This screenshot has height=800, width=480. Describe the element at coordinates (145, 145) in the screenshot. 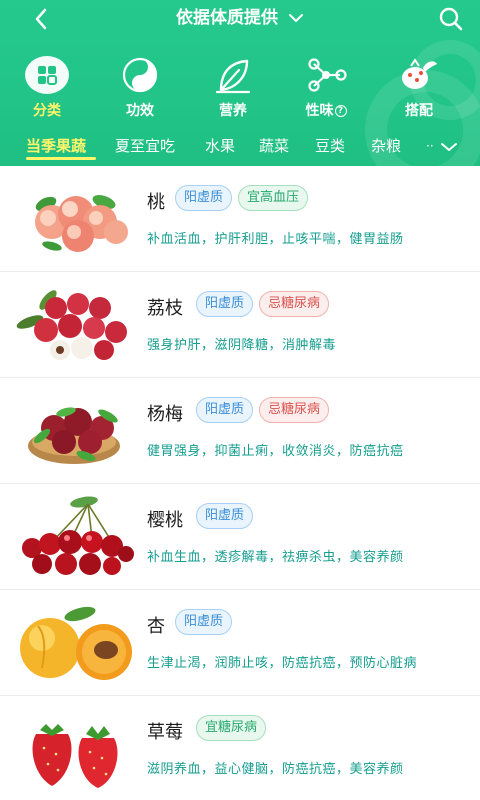

I see `subtab-summer-solstice: 夏至宜吃` at that location.